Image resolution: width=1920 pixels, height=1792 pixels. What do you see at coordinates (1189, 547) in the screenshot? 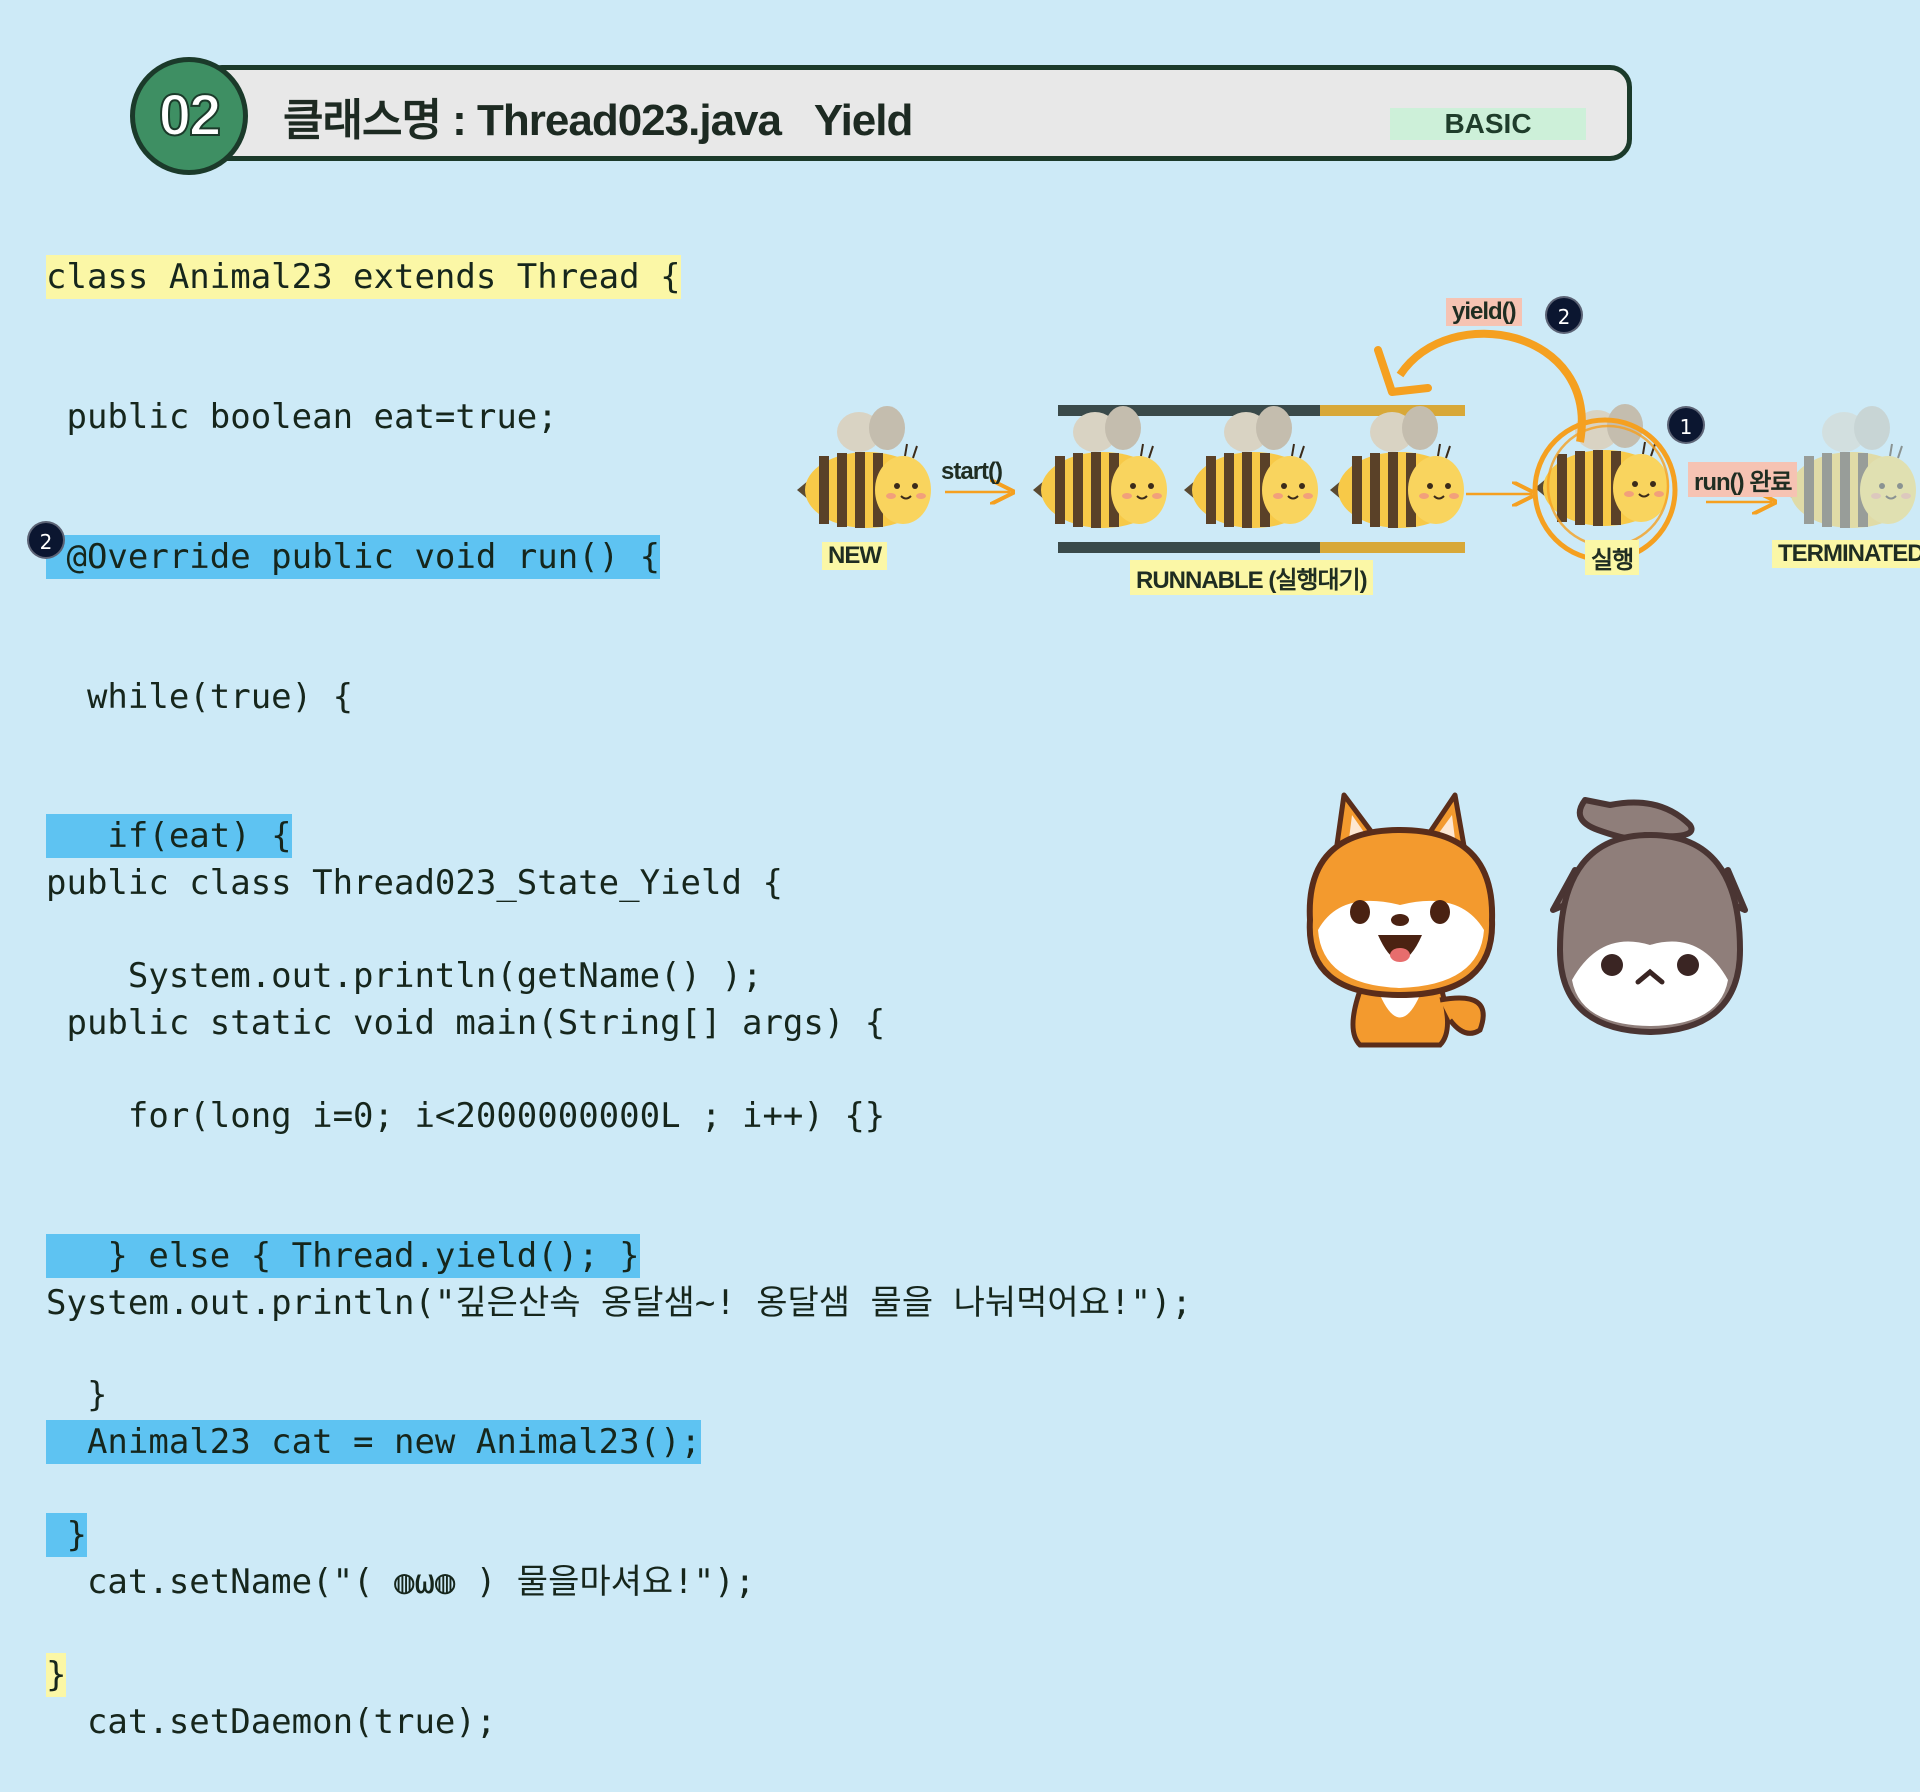
I see `queue-bar-bottom` at bounding box center [1189, 547].